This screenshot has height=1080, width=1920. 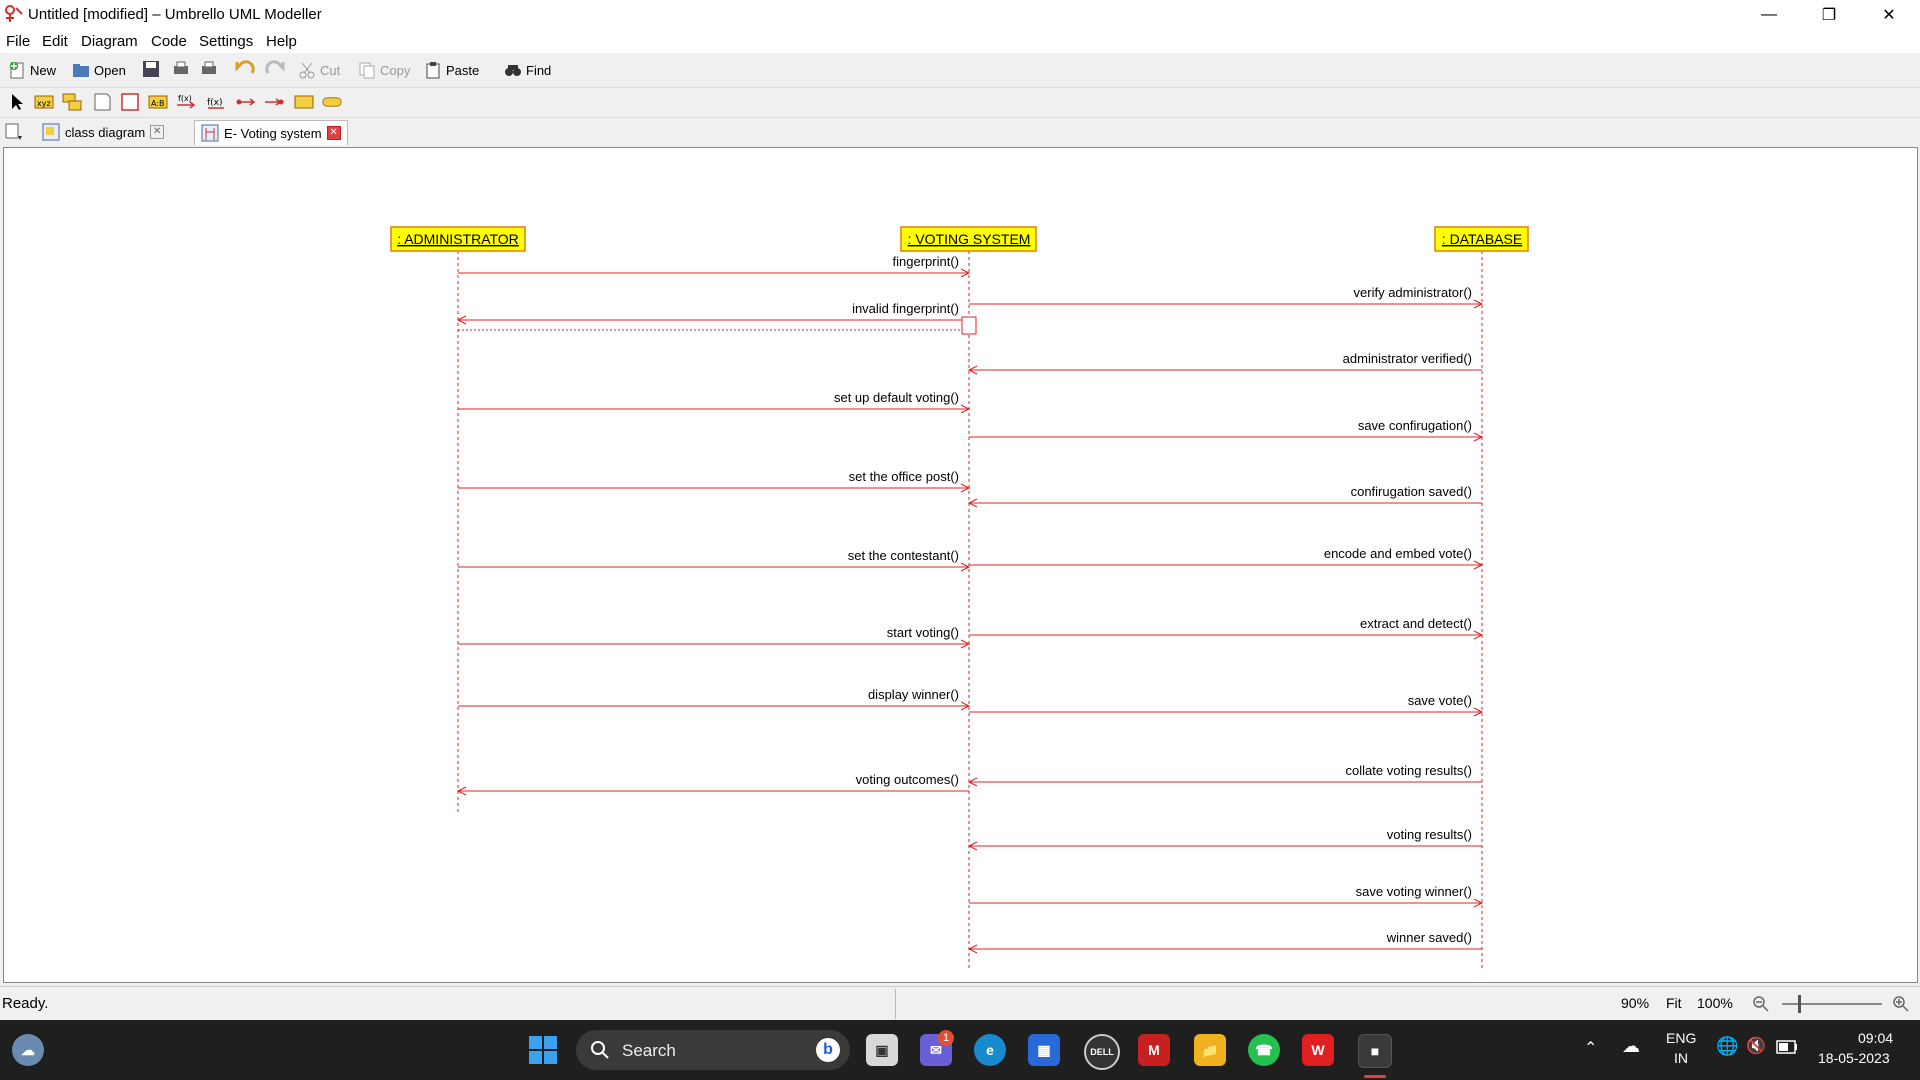 What do you see at coordinates (1415, 425) in the screenshot?
I see `message-label: save confirugation()` at bounding box center [1415, 425].